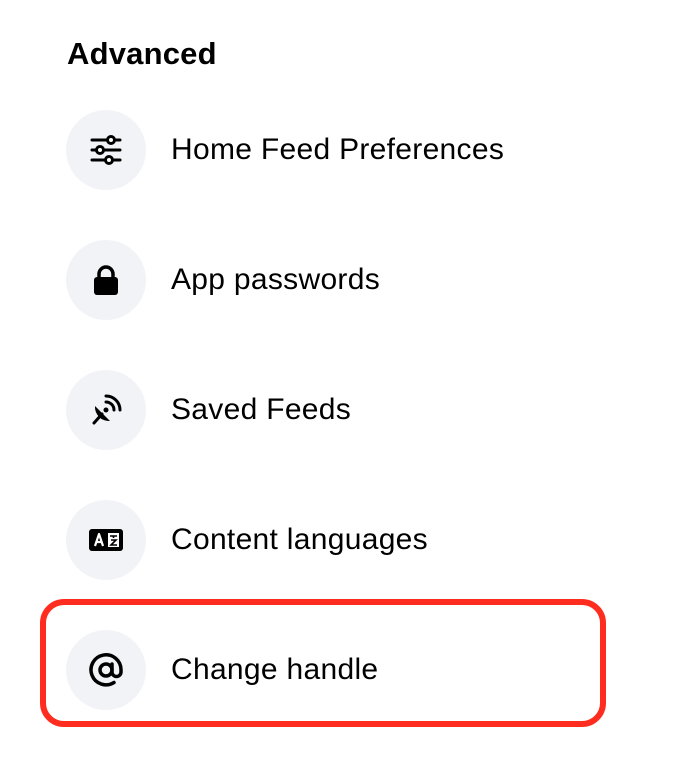  Describe the element at coordinates (261, 409) in the screenshot. I see `settings-item-label: Saved Feeds` at that location.